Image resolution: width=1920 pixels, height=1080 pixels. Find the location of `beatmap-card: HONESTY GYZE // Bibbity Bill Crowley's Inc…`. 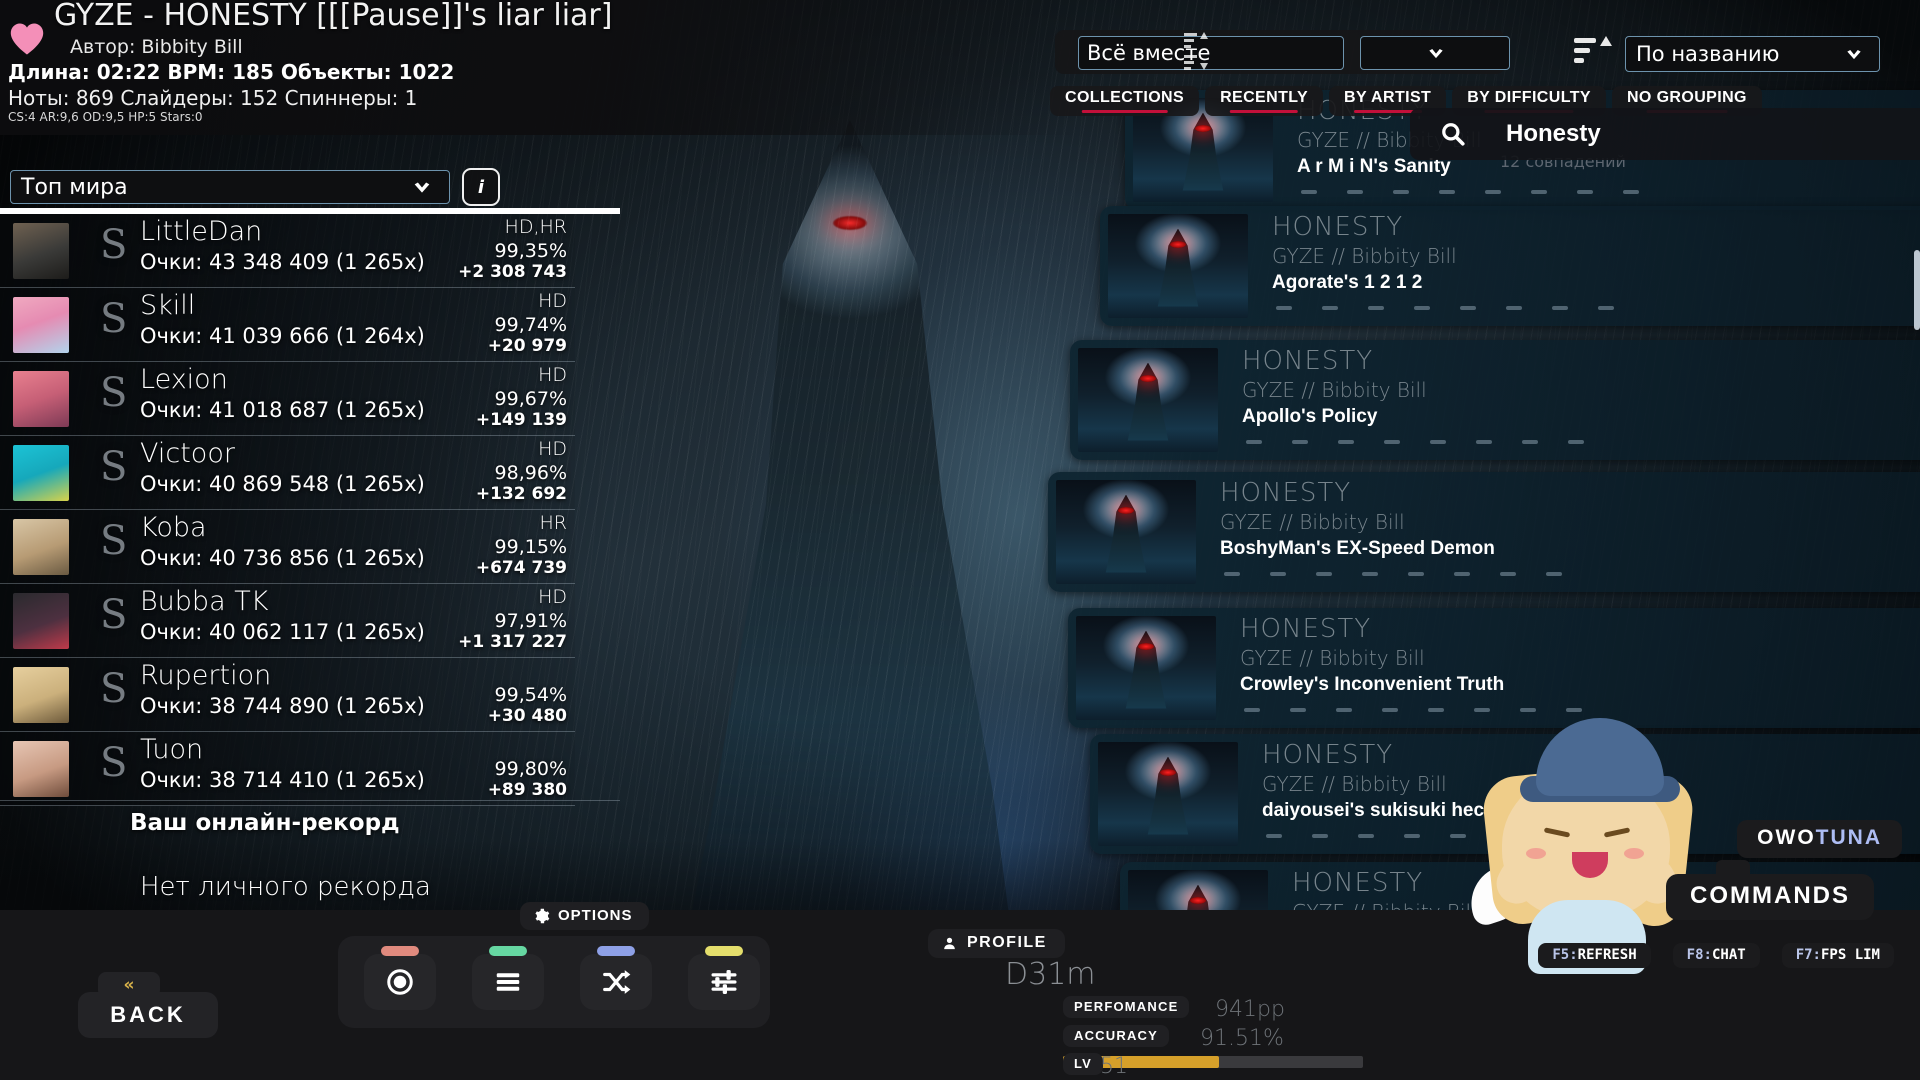

beatmap-card: HONESTY GYZE // Bibbity Bill Crowley's Inc… is located at coordinates (1494, 668).